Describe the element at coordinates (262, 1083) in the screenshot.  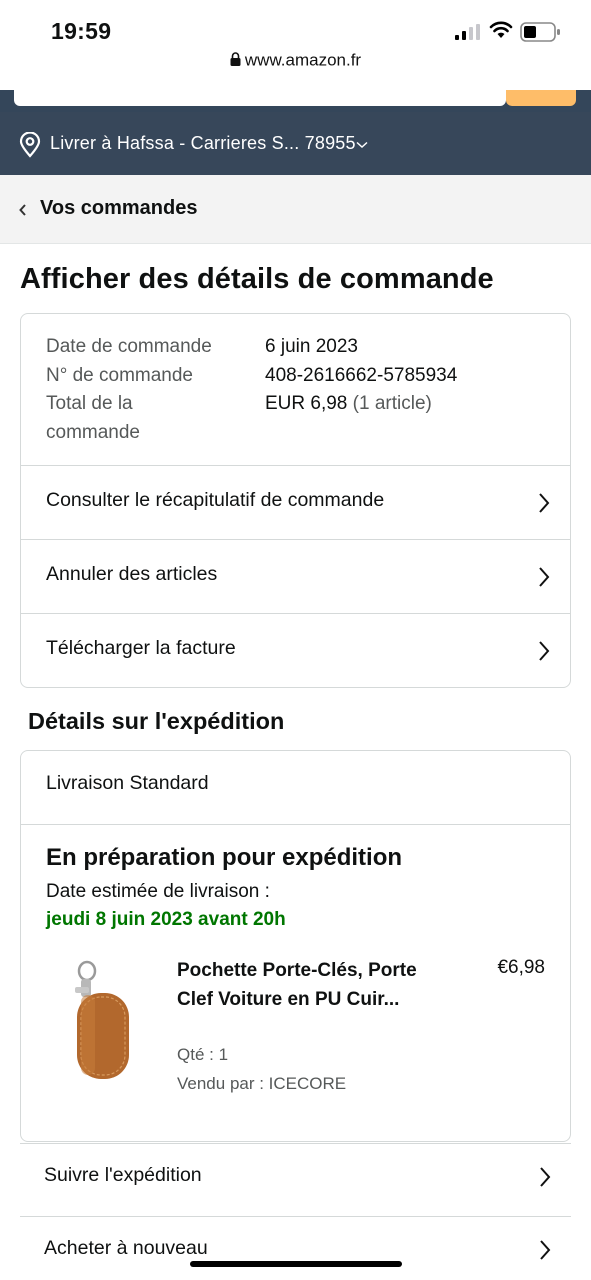
I see `product-seller: Vendu par : ICECORE` at that location.